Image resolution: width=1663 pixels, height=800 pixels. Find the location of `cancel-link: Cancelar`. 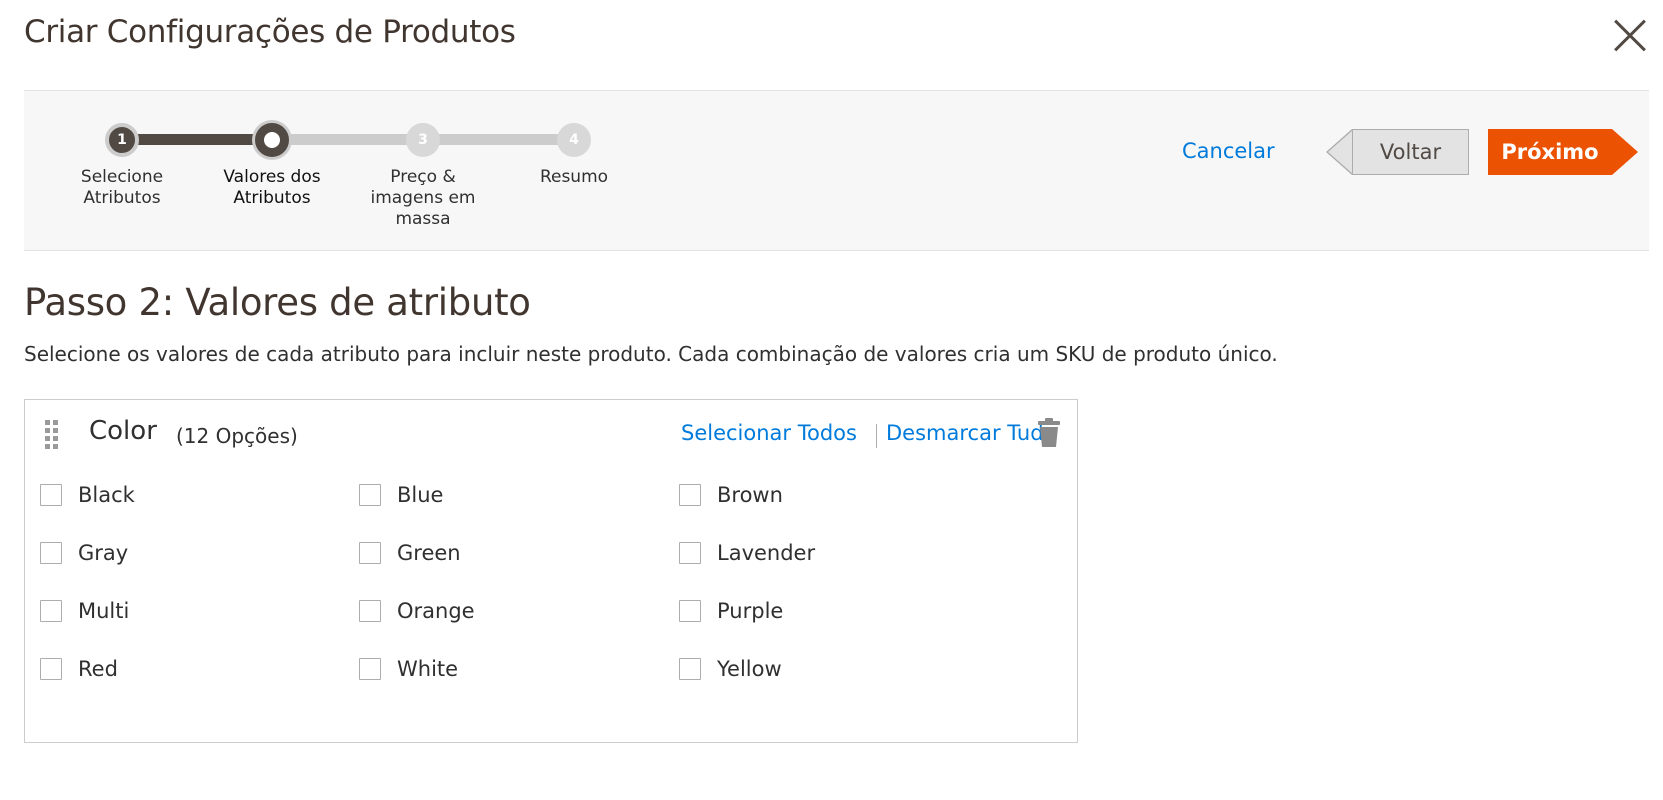

cancel-link: Cancelar is located at coordinates (1228, 151).